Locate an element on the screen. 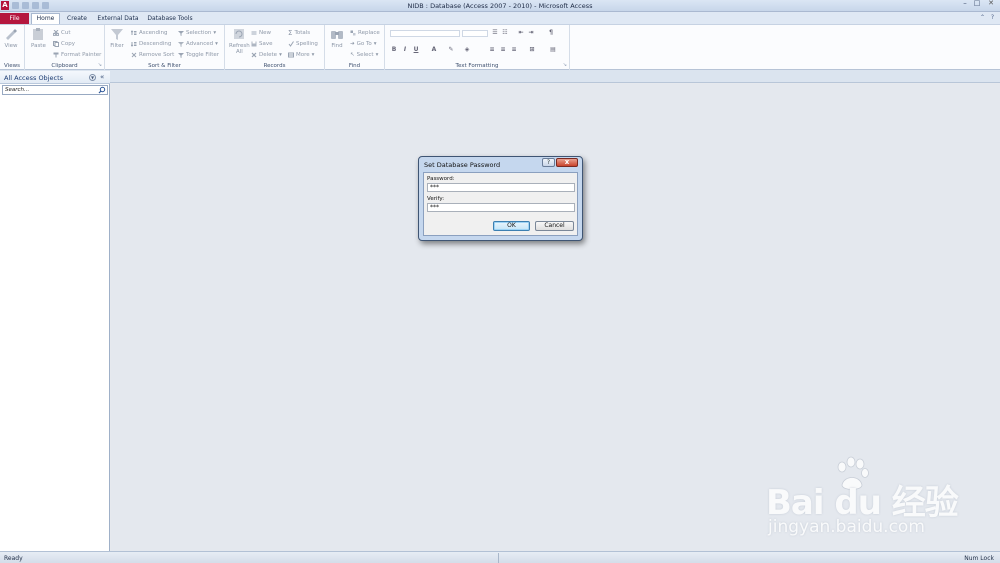  copy-icon is located at coordinates (56, 43).